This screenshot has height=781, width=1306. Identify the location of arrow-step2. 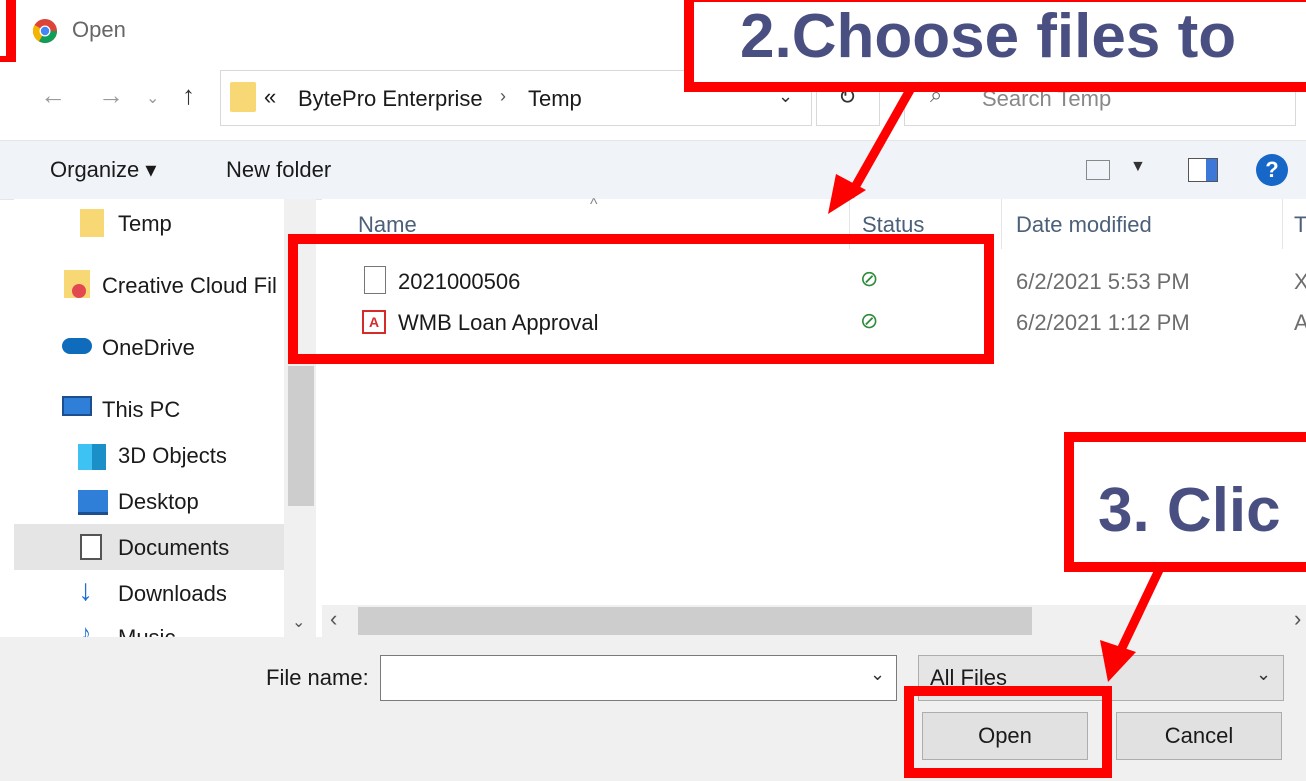
(880, 143).